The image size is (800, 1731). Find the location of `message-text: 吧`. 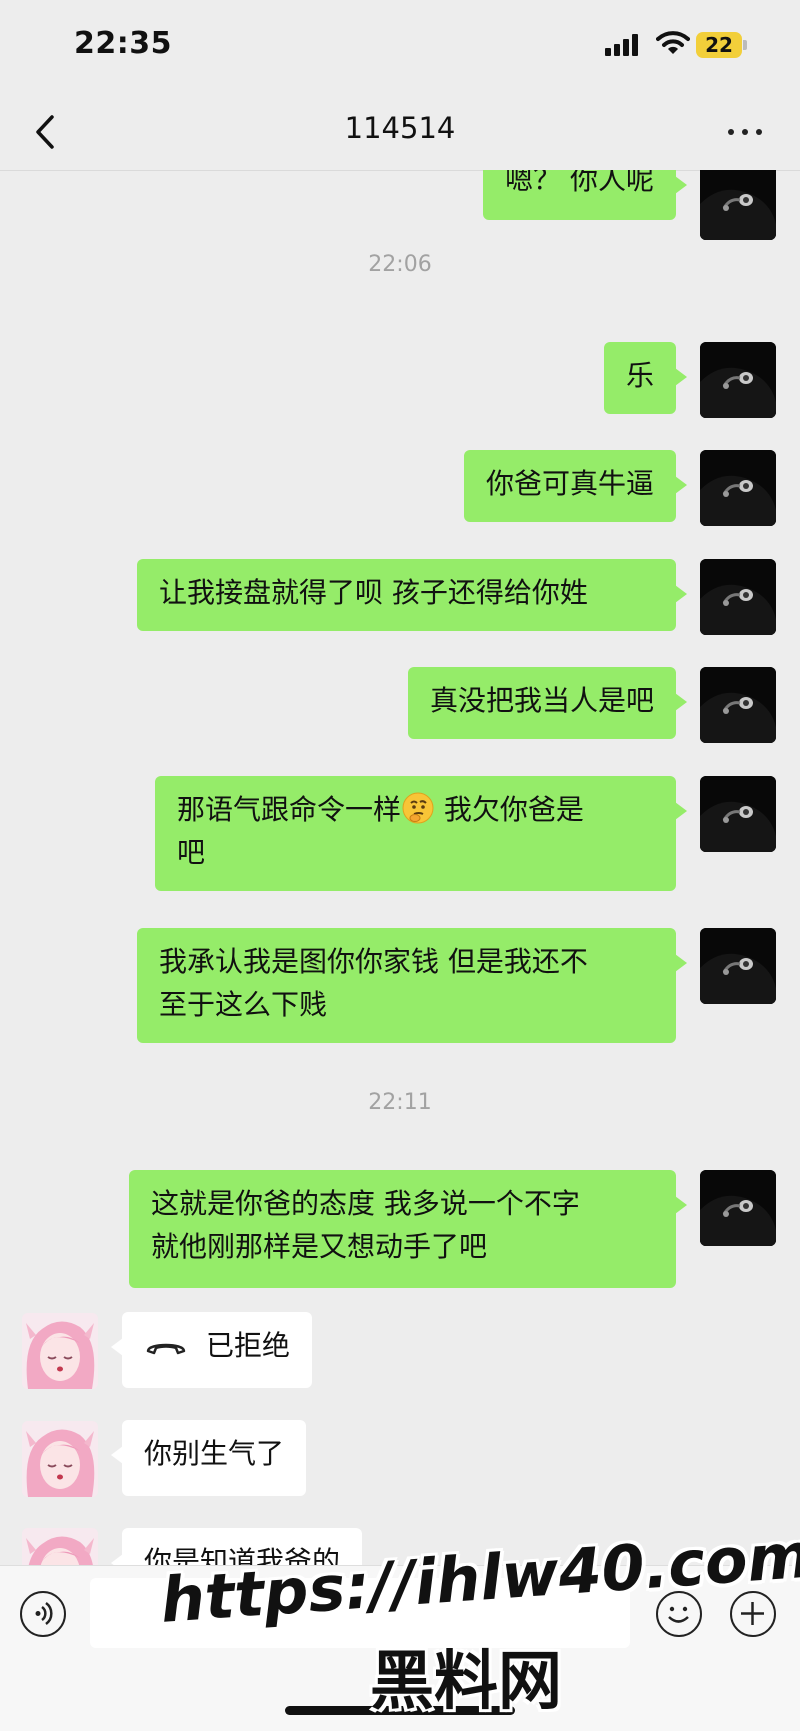

message-text: 吧 is located at coordinates (191, 852).